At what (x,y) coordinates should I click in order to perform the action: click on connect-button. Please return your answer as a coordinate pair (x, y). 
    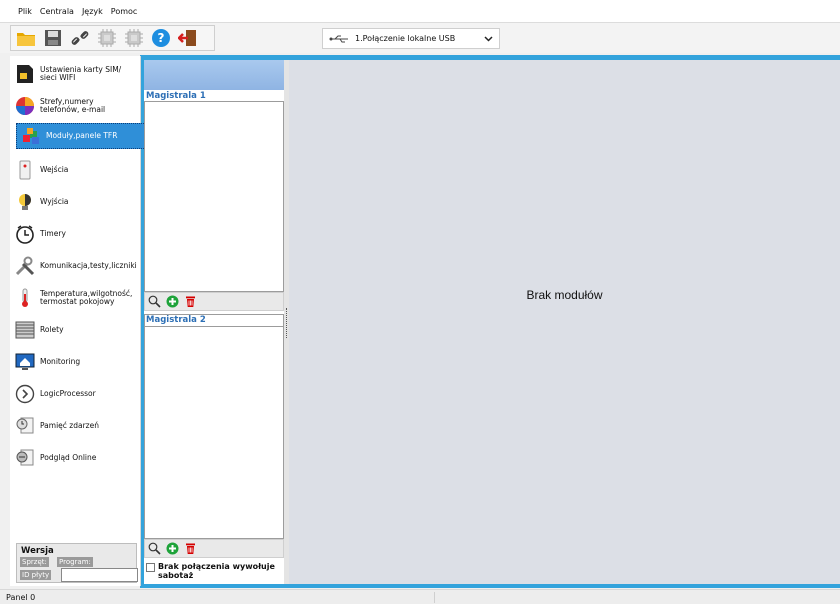
    Looking at the image, I should click on (80, 38).